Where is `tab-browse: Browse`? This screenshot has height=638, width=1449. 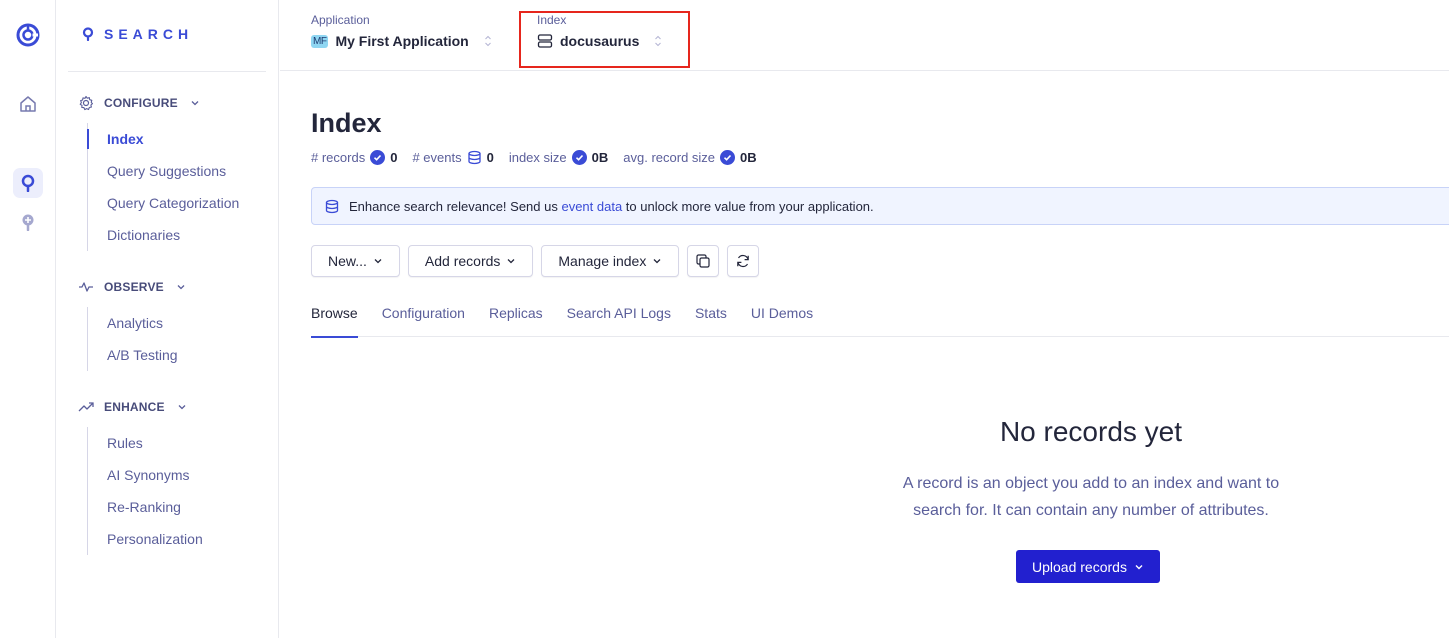
tab-browse: Browse is located at coordinates (334, 318).